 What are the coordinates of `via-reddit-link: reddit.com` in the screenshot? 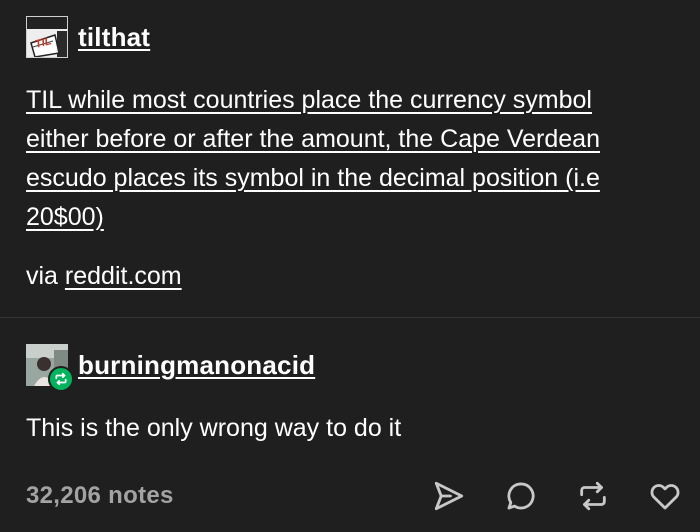 It's located at (123, 276).